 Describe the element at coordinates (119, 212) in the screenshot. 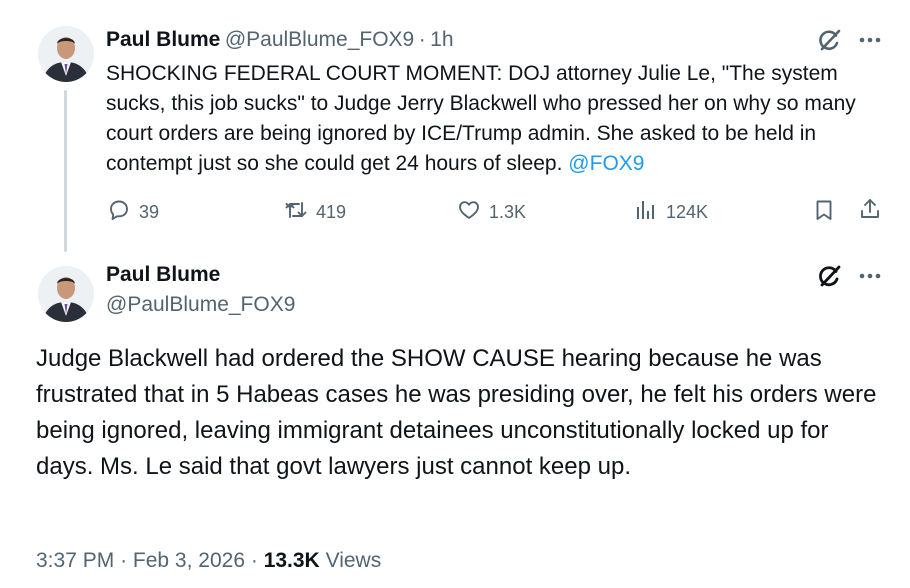

I see `reply-icon` at that location.